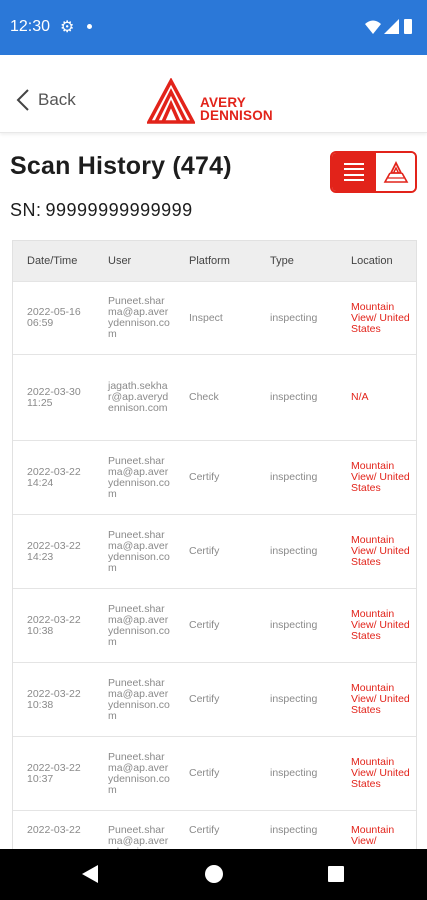  I want to click on cell-date: 2022-03-22 10:37, so click(54, 773).